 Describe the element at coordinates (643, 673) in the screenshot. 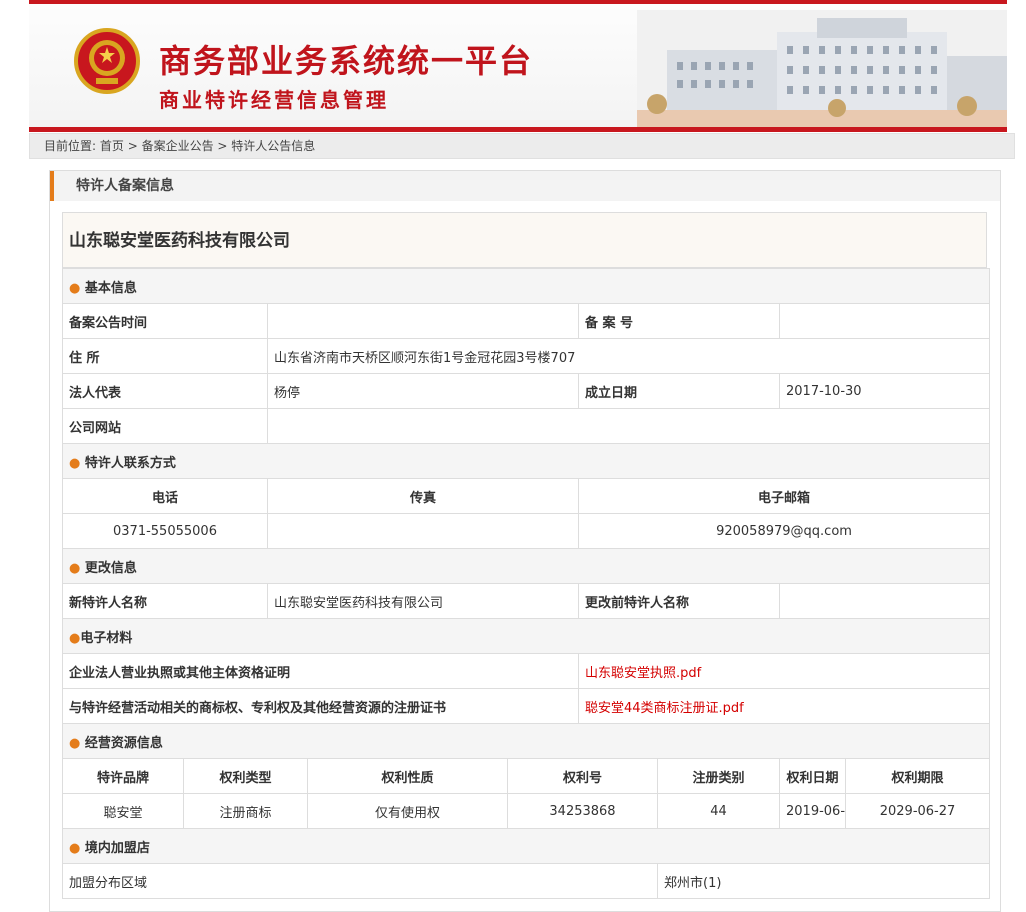

I see `material-pdf-link: 山东聪安堂执照.pdf` at that location.